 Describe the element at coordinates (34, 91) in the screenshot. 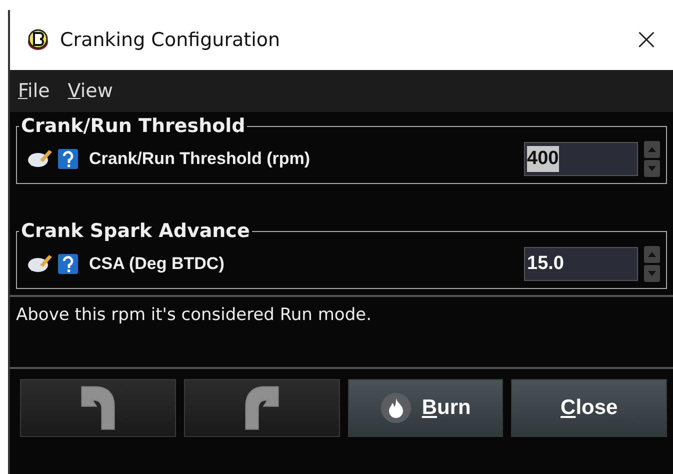

I see `menu-item: File` at that location.